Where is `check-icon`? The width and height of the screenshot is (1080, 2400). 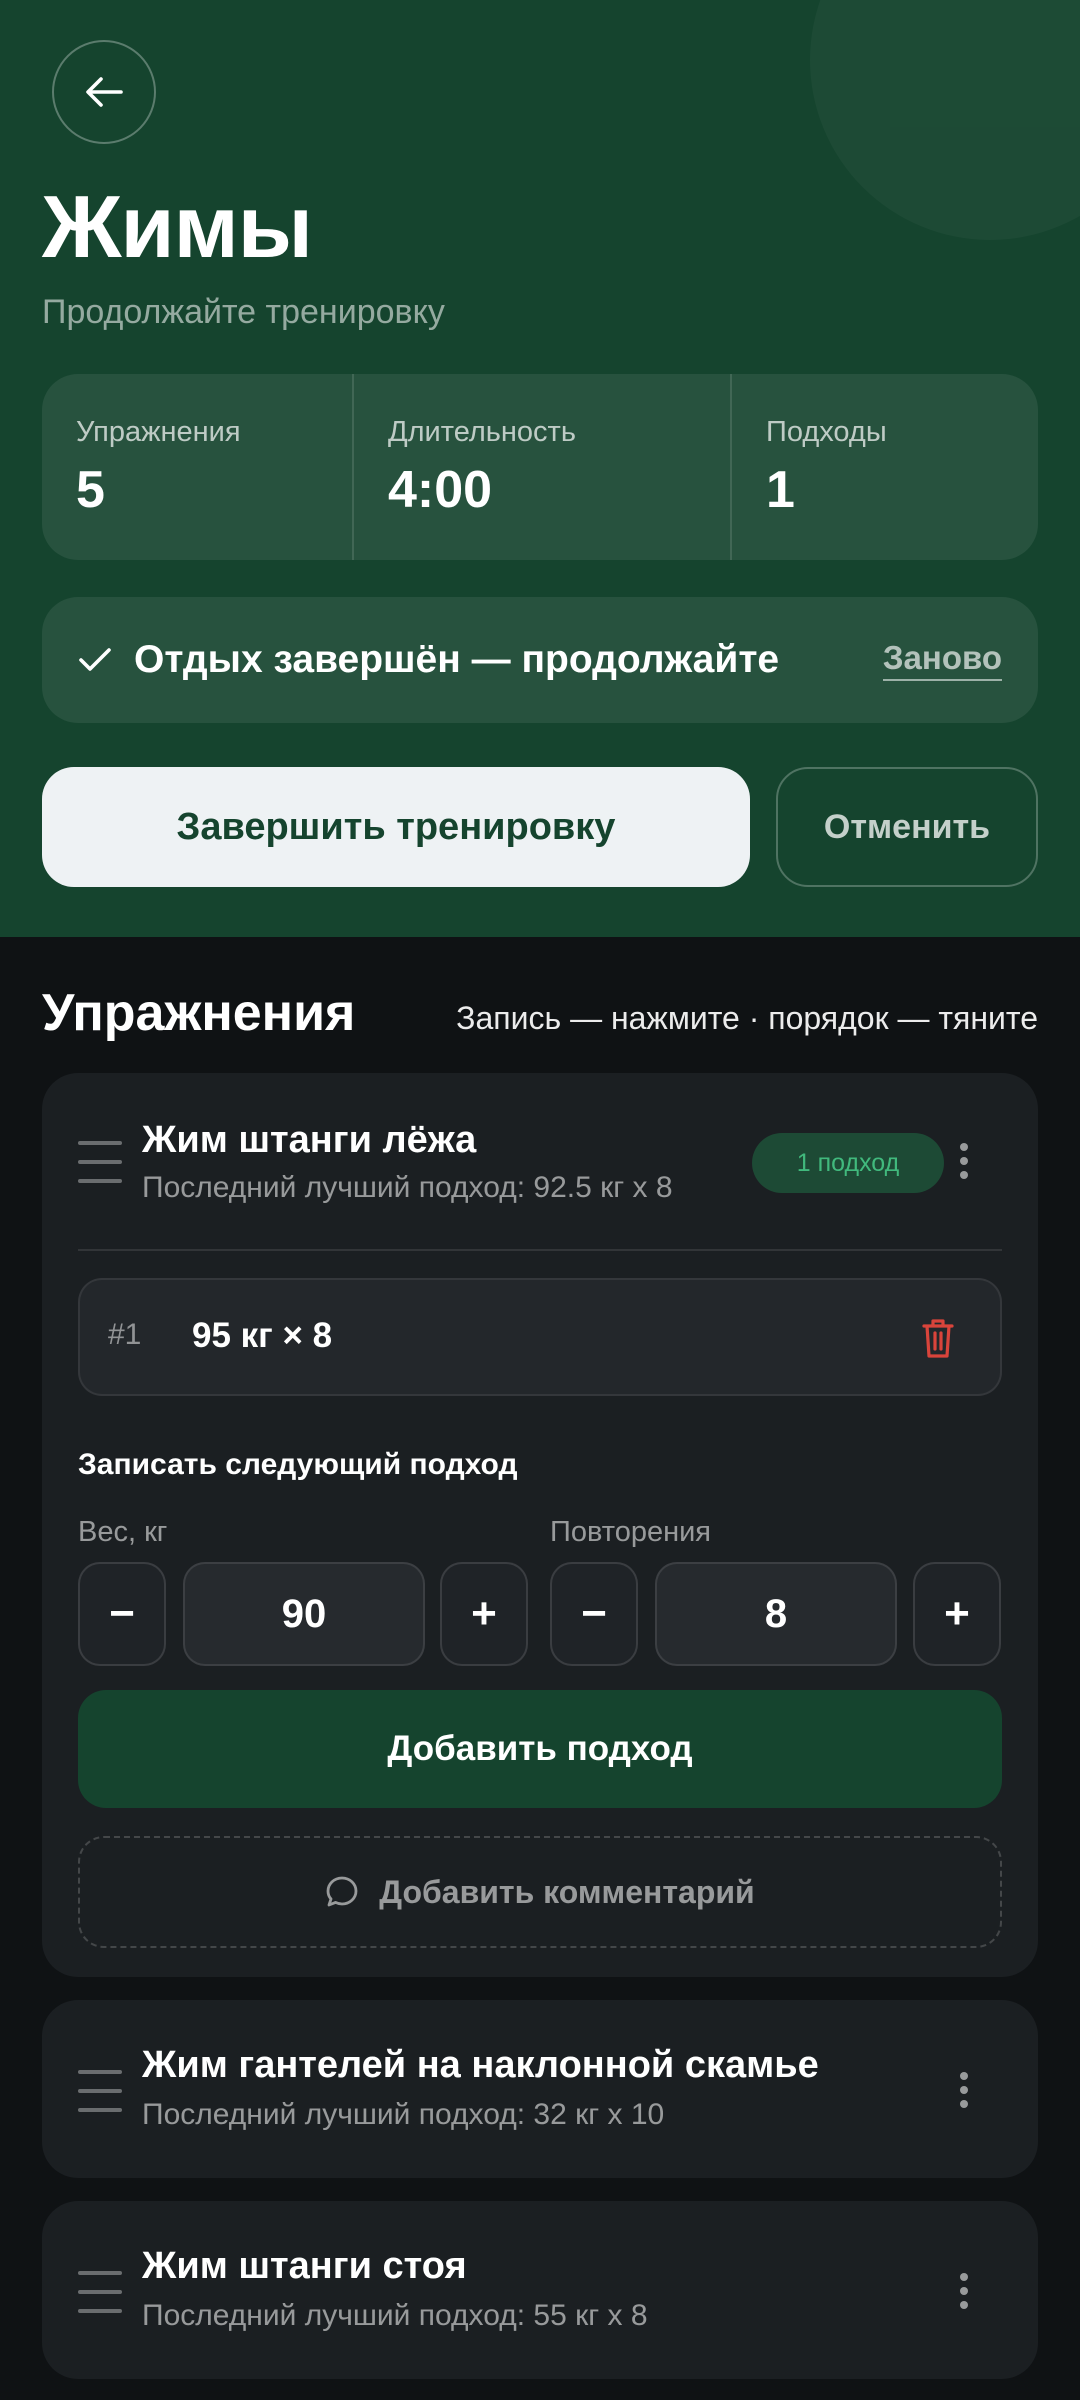
check-icon is located at coordinates (95, 659).